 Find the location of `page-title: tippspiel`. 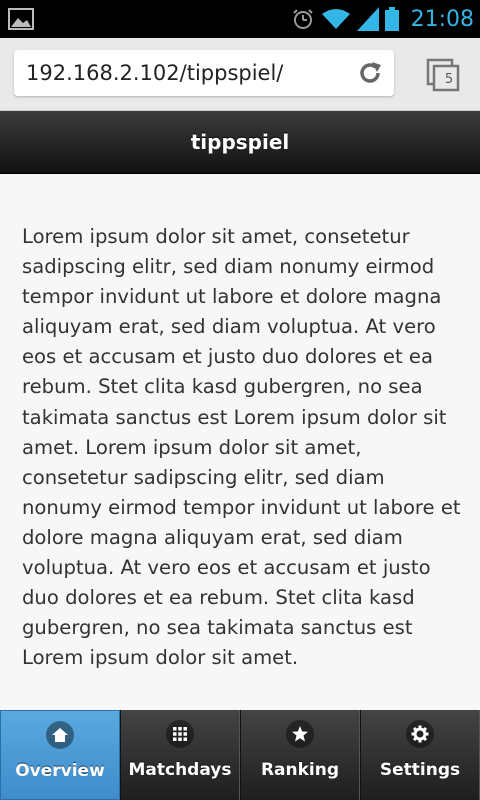

page-title: tippspiel is located at coordinates (240, 142).